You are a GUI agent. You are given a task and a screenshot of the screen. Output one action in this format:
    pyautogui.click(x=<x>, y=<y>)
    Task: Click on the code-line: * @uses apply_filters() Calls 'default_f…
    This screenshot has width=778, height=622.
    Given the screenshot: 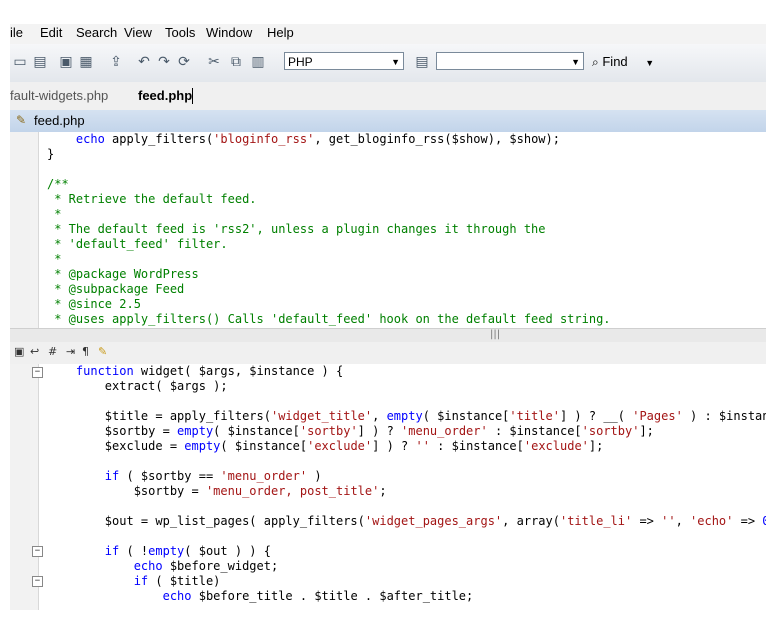 What is the action you would take?
    pyautogui.click(x=329, y=319)
    